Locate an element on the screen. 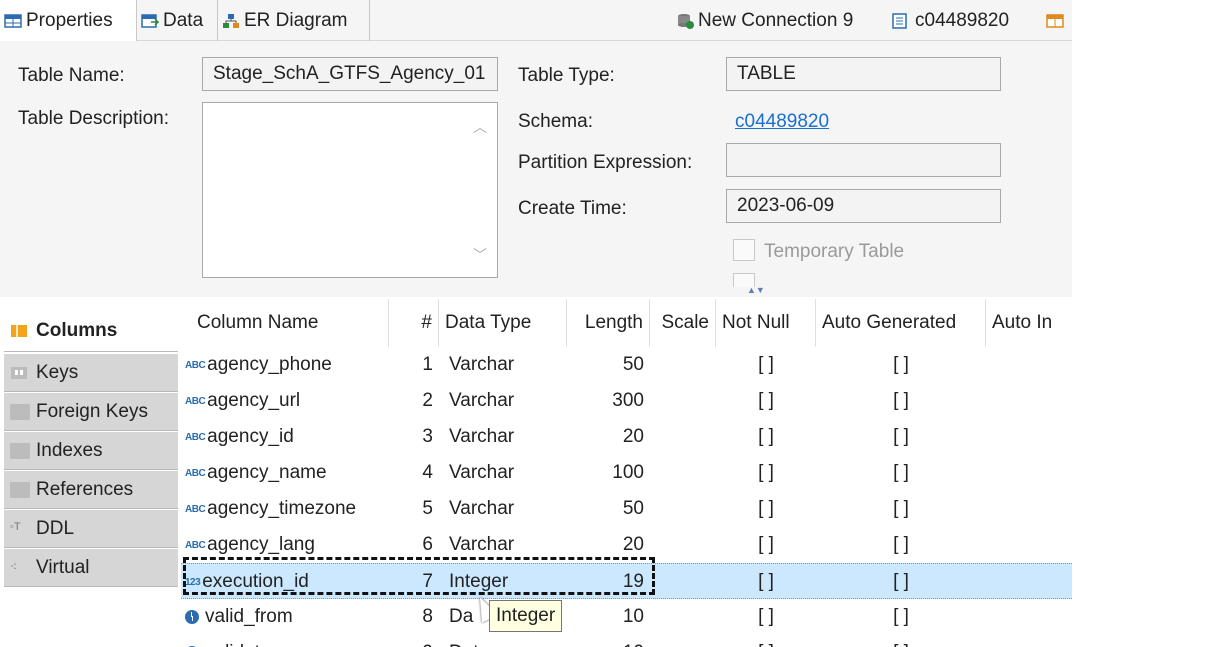 The image size is (1229, 647). table-row: ABCagency_lang 6 Varchar 20 [ ] [ ] [ is located at coordinates (626, 545).